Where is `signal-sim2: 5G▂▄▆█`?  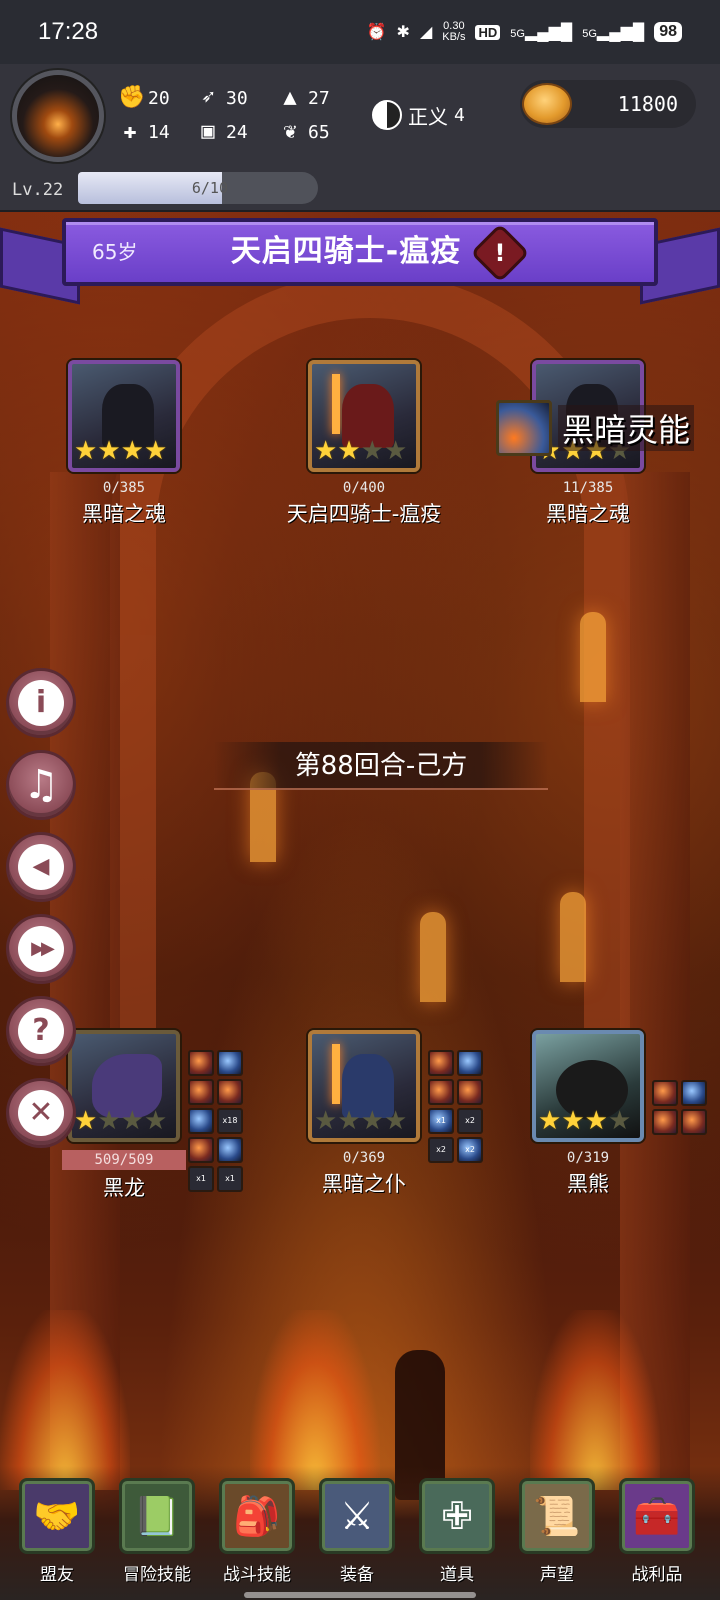 signal-sim2: 5G▂▄▆█ is located at coordinates (613, 32).